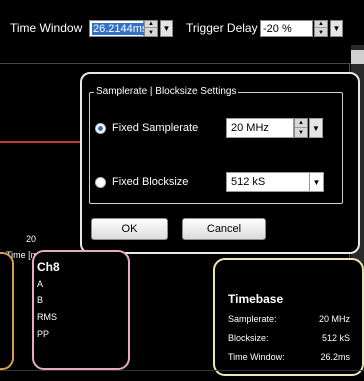 This screenshot has height=381, width=364. I want to click on samplerate-value: 20 MHz, so click(250, 128).